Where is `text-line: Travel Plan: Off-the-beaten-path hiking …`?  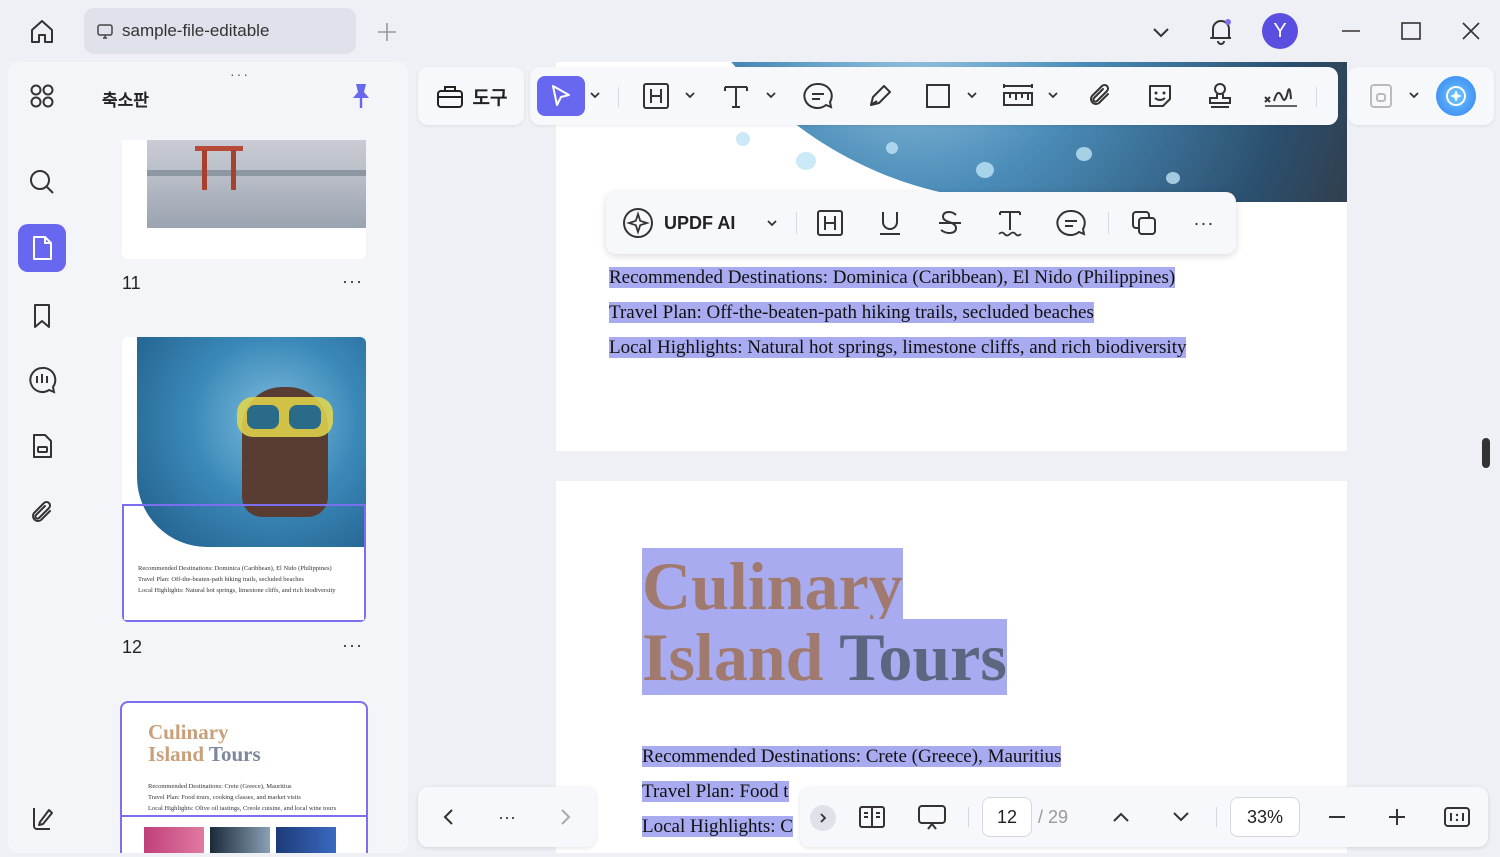
text-line: Travel Plan: Off-the-beaten-path hiking … is located at coordinates (851, 312).